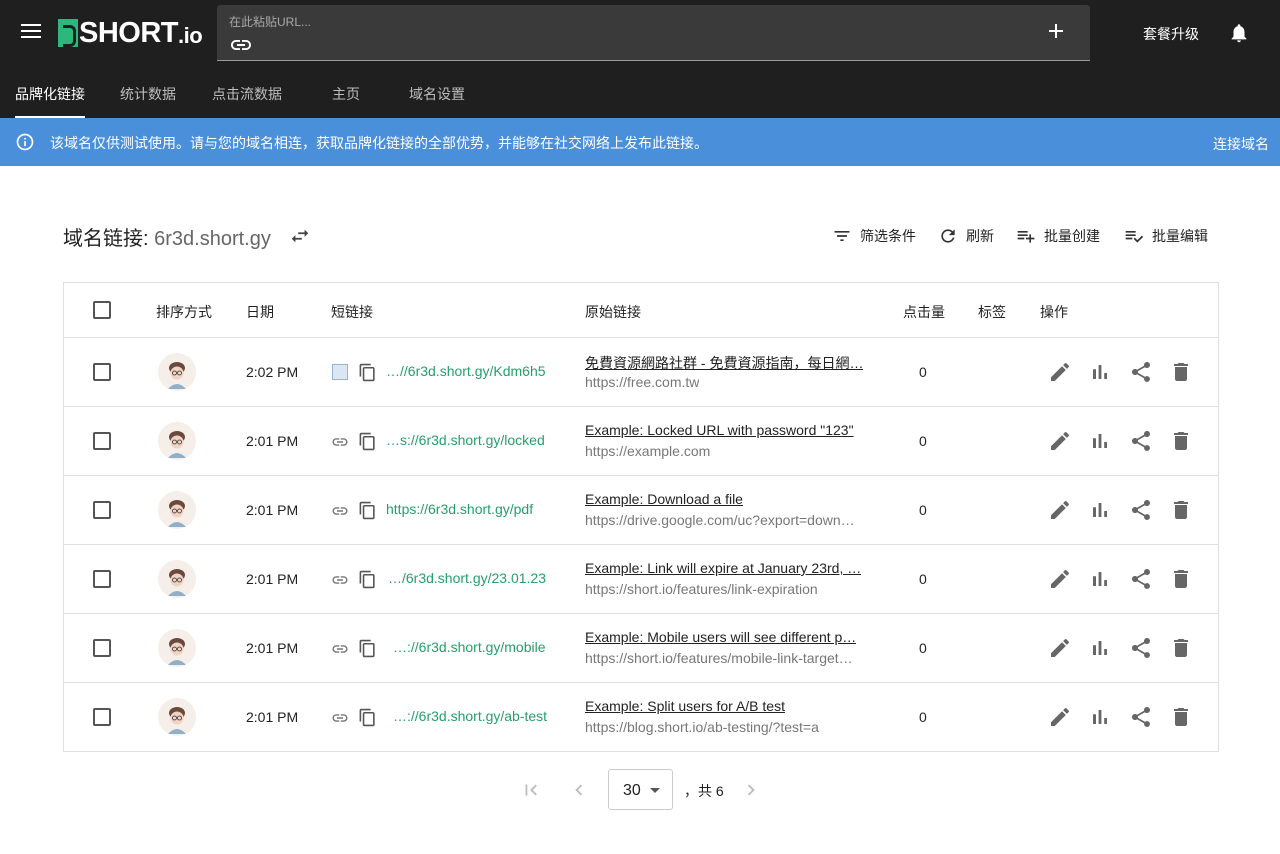  What do you see at coordinates (842, 236) in the screenshot?
I see `filter-icon` at bounding box center [842, 236].